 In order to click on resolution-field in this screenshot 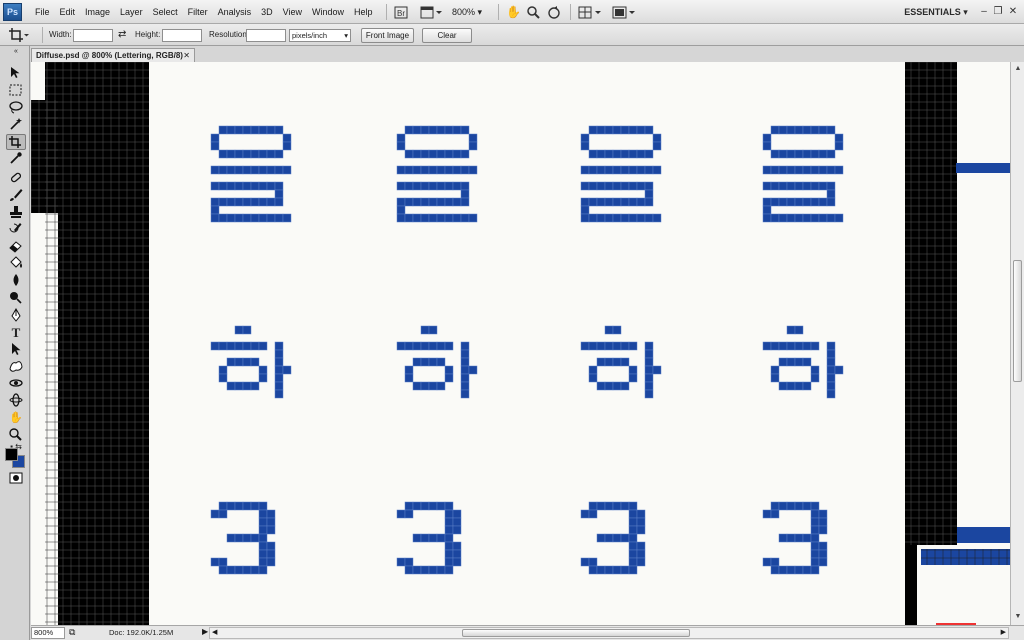, I will do `click(266, 35)`.